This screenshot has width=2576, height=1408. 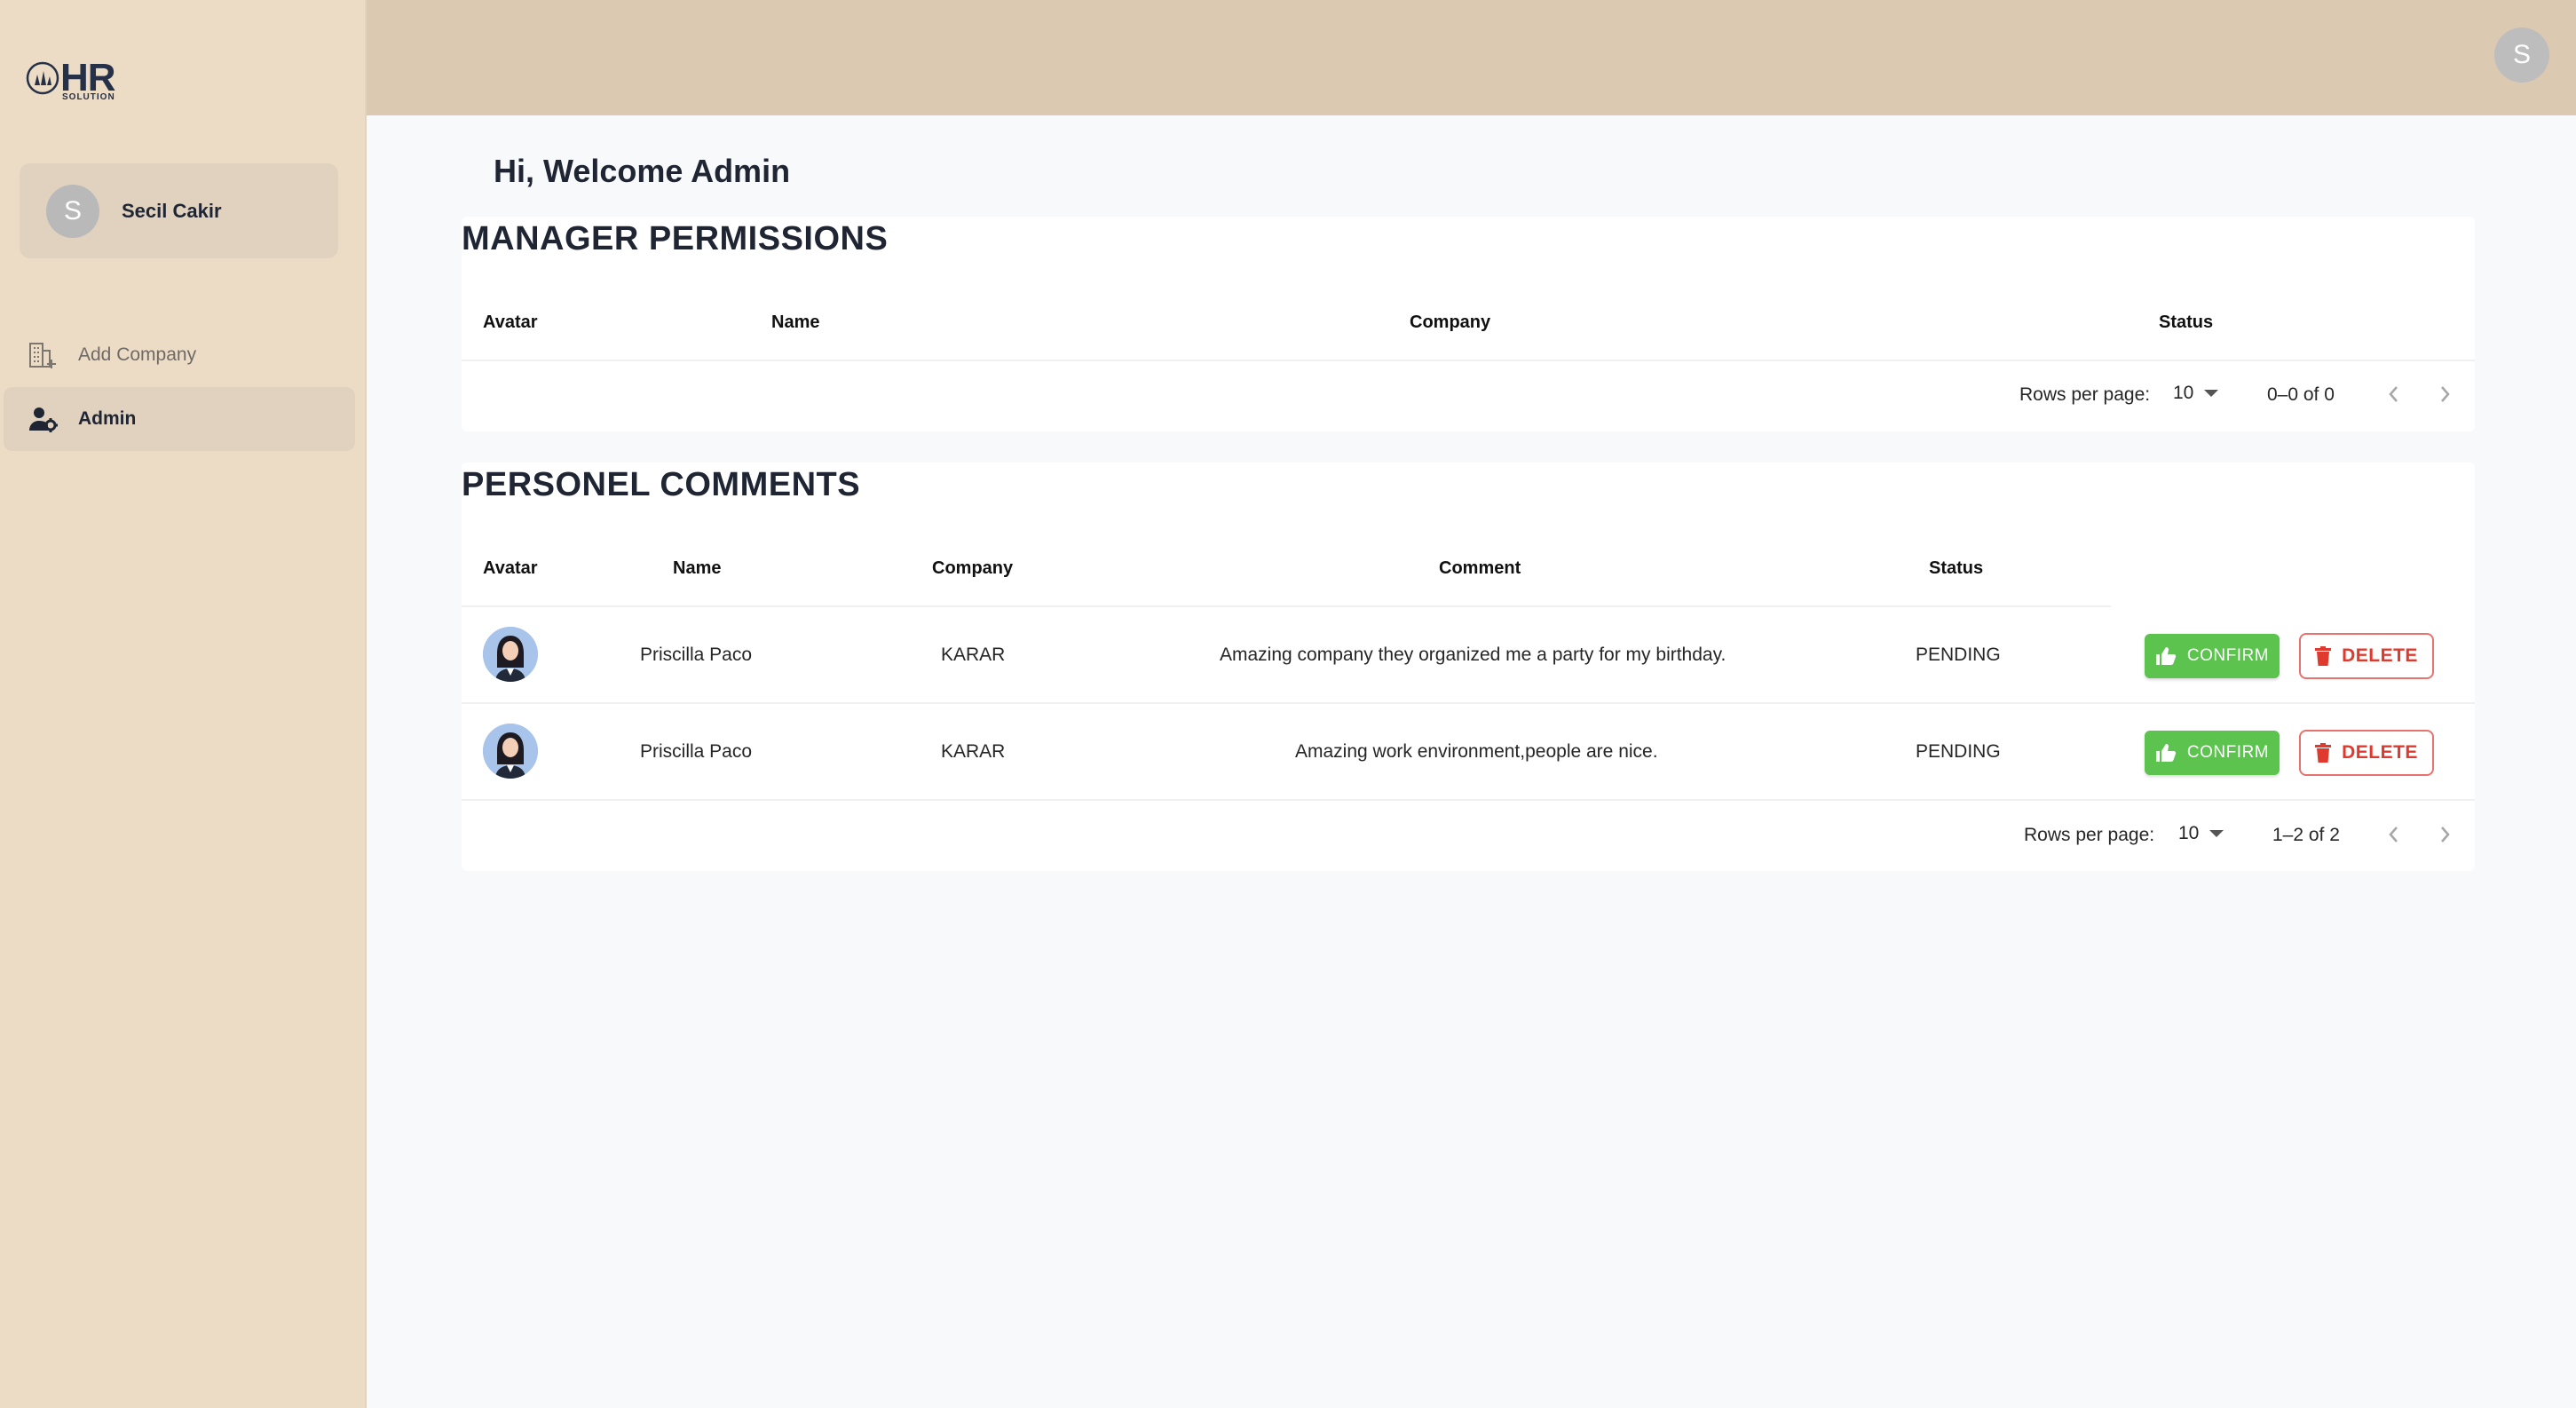 What do you see at coordinates (70, 78) in the screenshot?
I see `app-logo: HR SOLUTION` at bounding box center [70, 78].